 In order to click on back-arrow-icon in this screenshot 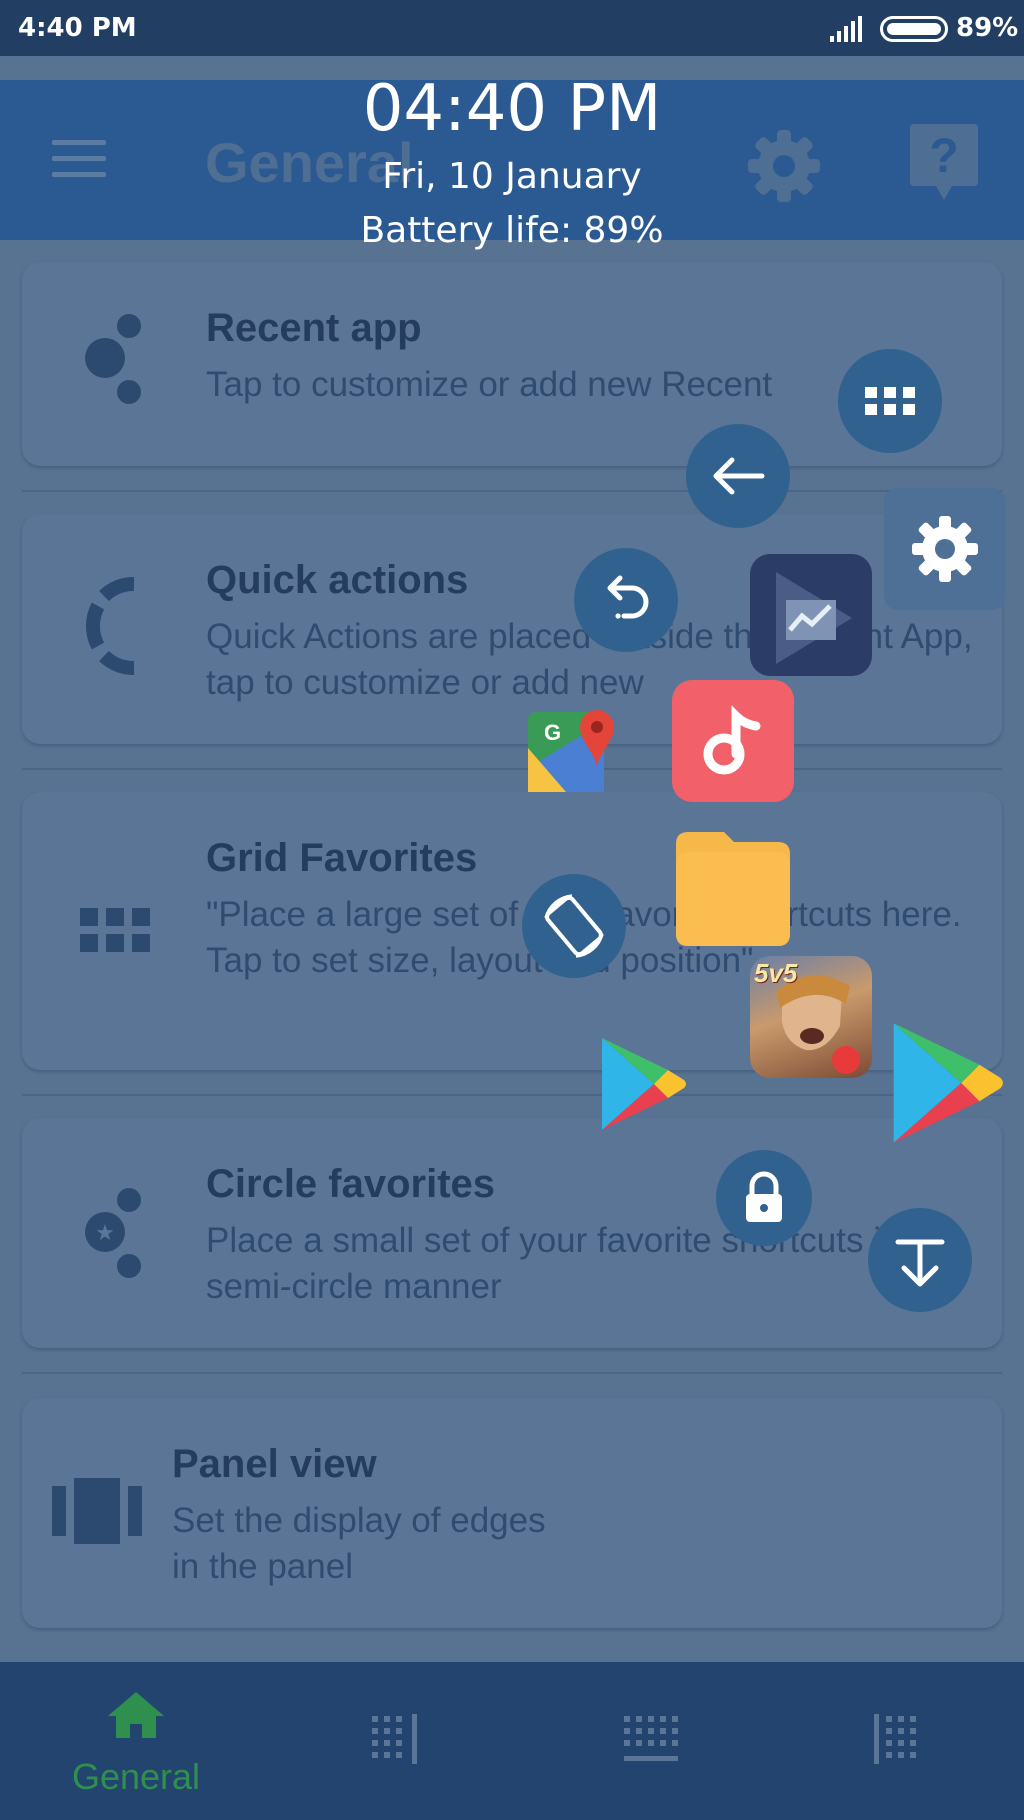, I will do `click(738, 476)`.